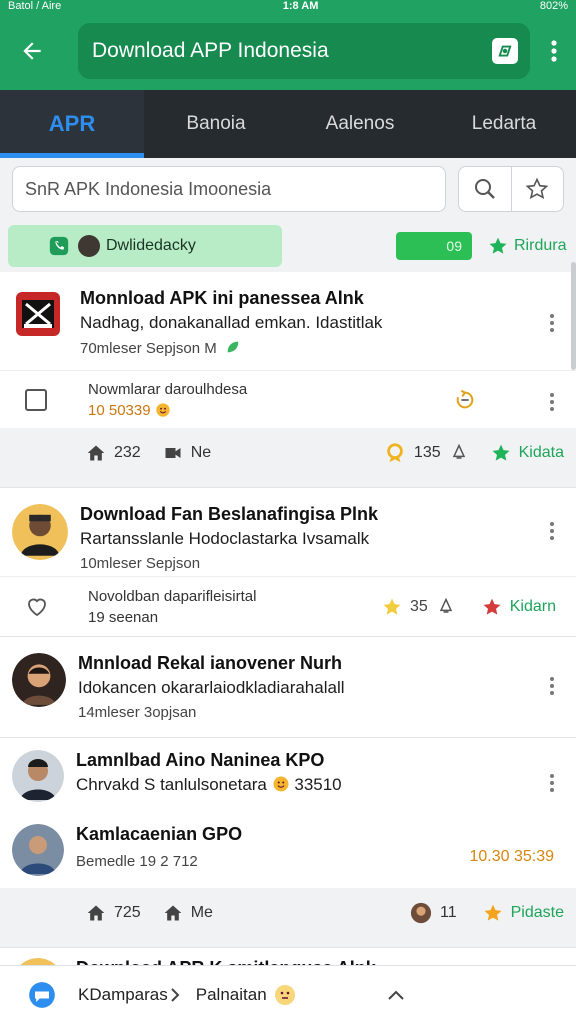  Describe the element at coordinates (395, 453) in the screenshot. I see `badge-icon` at that location.